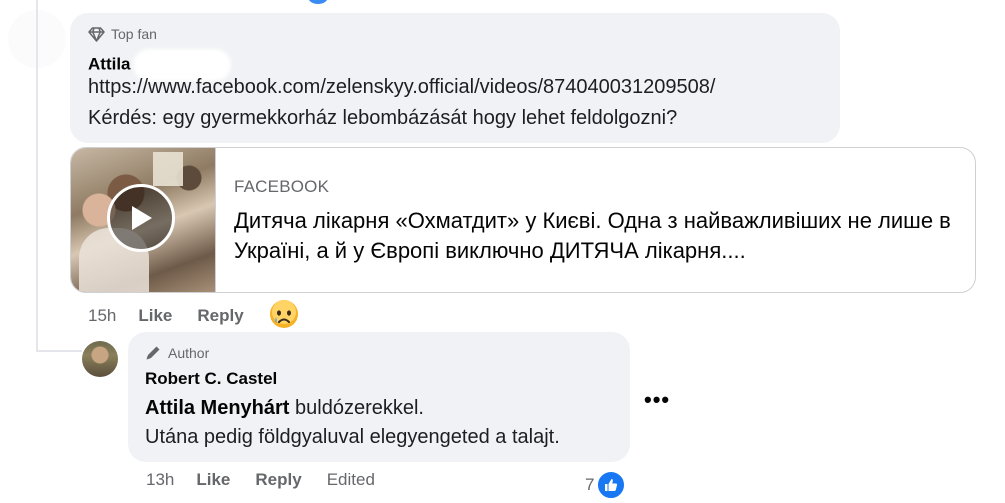 This screenshot has width=1005, height=503. Describe the element at coordinates (96, 34) in the screenshot. I see `diamond-icon` at that location.